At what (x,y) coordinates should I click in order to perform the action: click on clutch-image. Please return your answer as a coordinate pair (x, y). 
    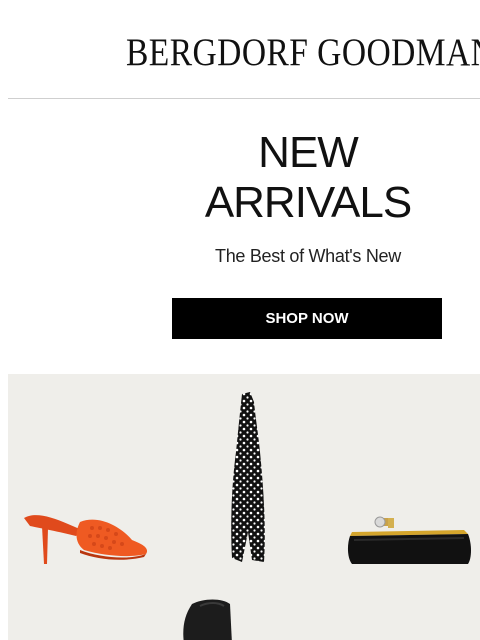
    Looking at the image, I should click on (409, 542).